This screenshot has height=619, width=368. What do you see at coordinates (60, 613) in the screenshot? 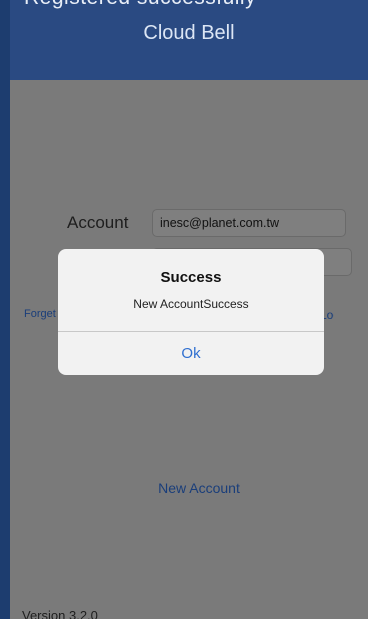
I see `version-label: Version 3.2.0` at bounding box center [60, 613].